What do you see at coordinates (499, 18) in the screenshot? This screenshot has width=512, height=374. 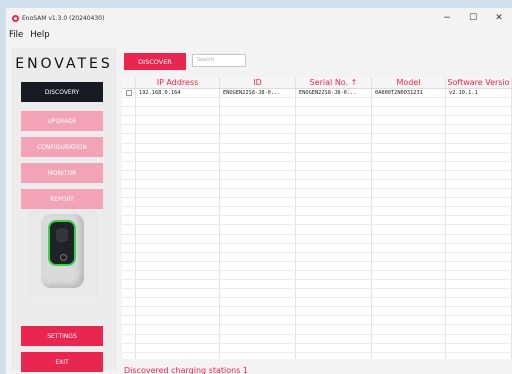 I see `close-button: ✕` at bounding box center [499, 18].